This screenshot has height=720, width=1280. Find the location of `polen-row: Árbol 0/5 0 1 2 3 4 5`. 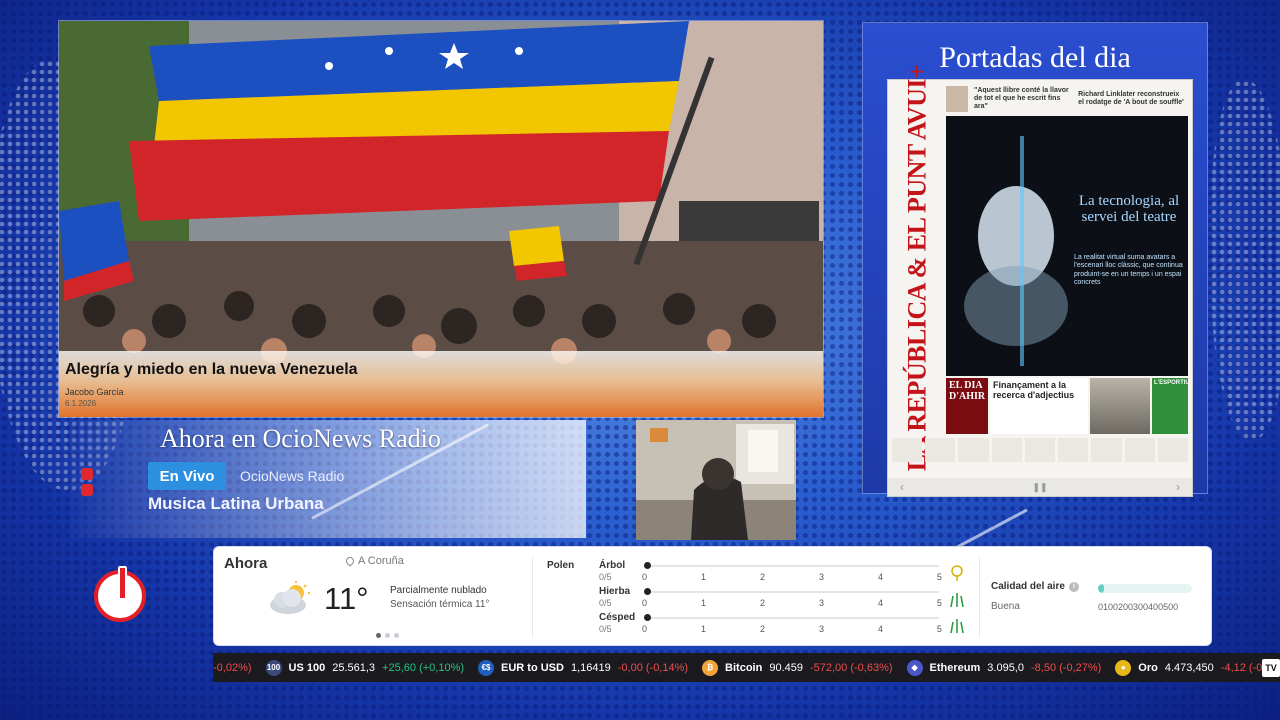

polen-row: Árbol 0/5 0 1 2 3 4 5 is located at coordinates (774, 573).